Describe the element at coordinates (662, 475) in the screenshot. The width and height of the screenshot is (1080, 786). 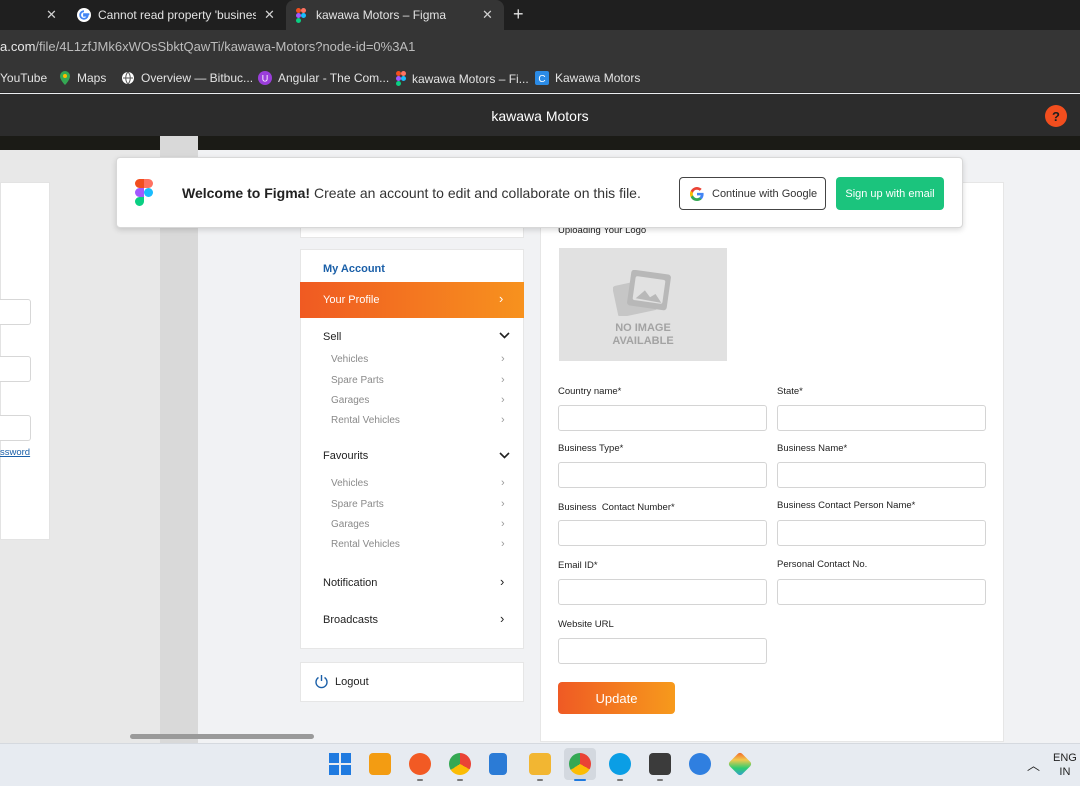
I see `business-type-input` at that location.